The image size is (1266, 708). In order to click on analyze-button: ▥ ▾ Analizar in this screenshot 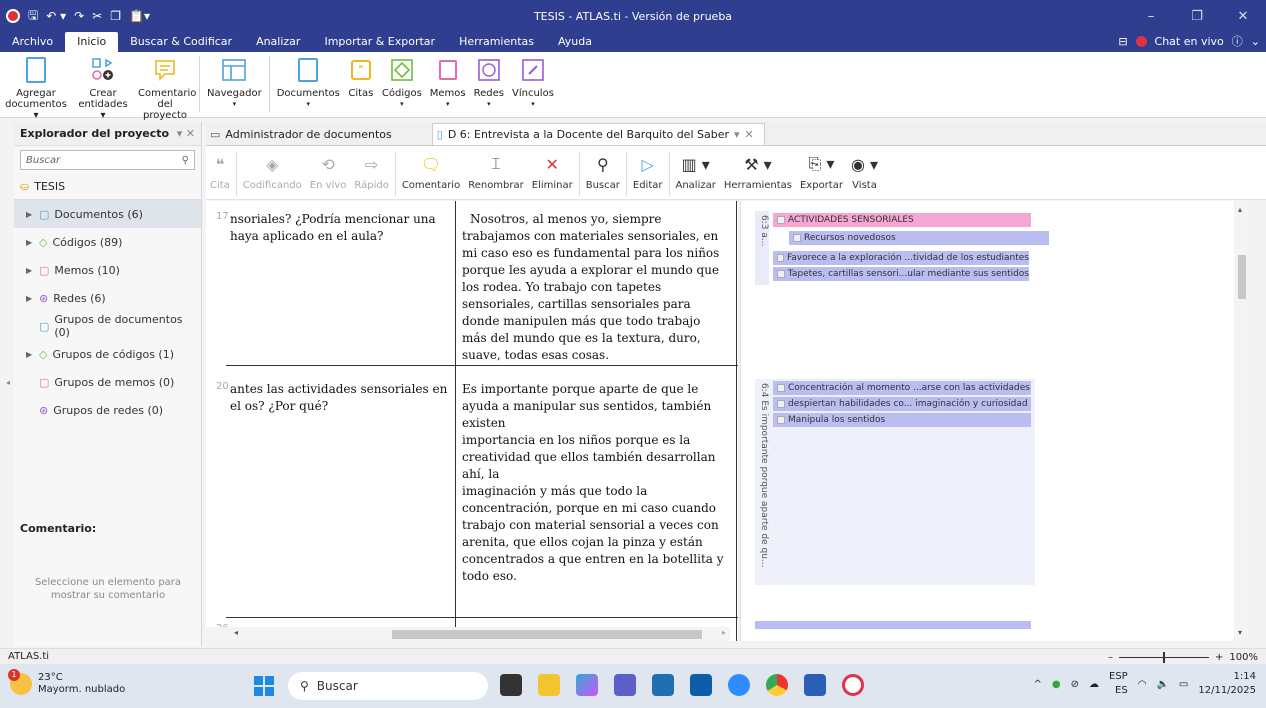, I will do `click(696, 172)`.